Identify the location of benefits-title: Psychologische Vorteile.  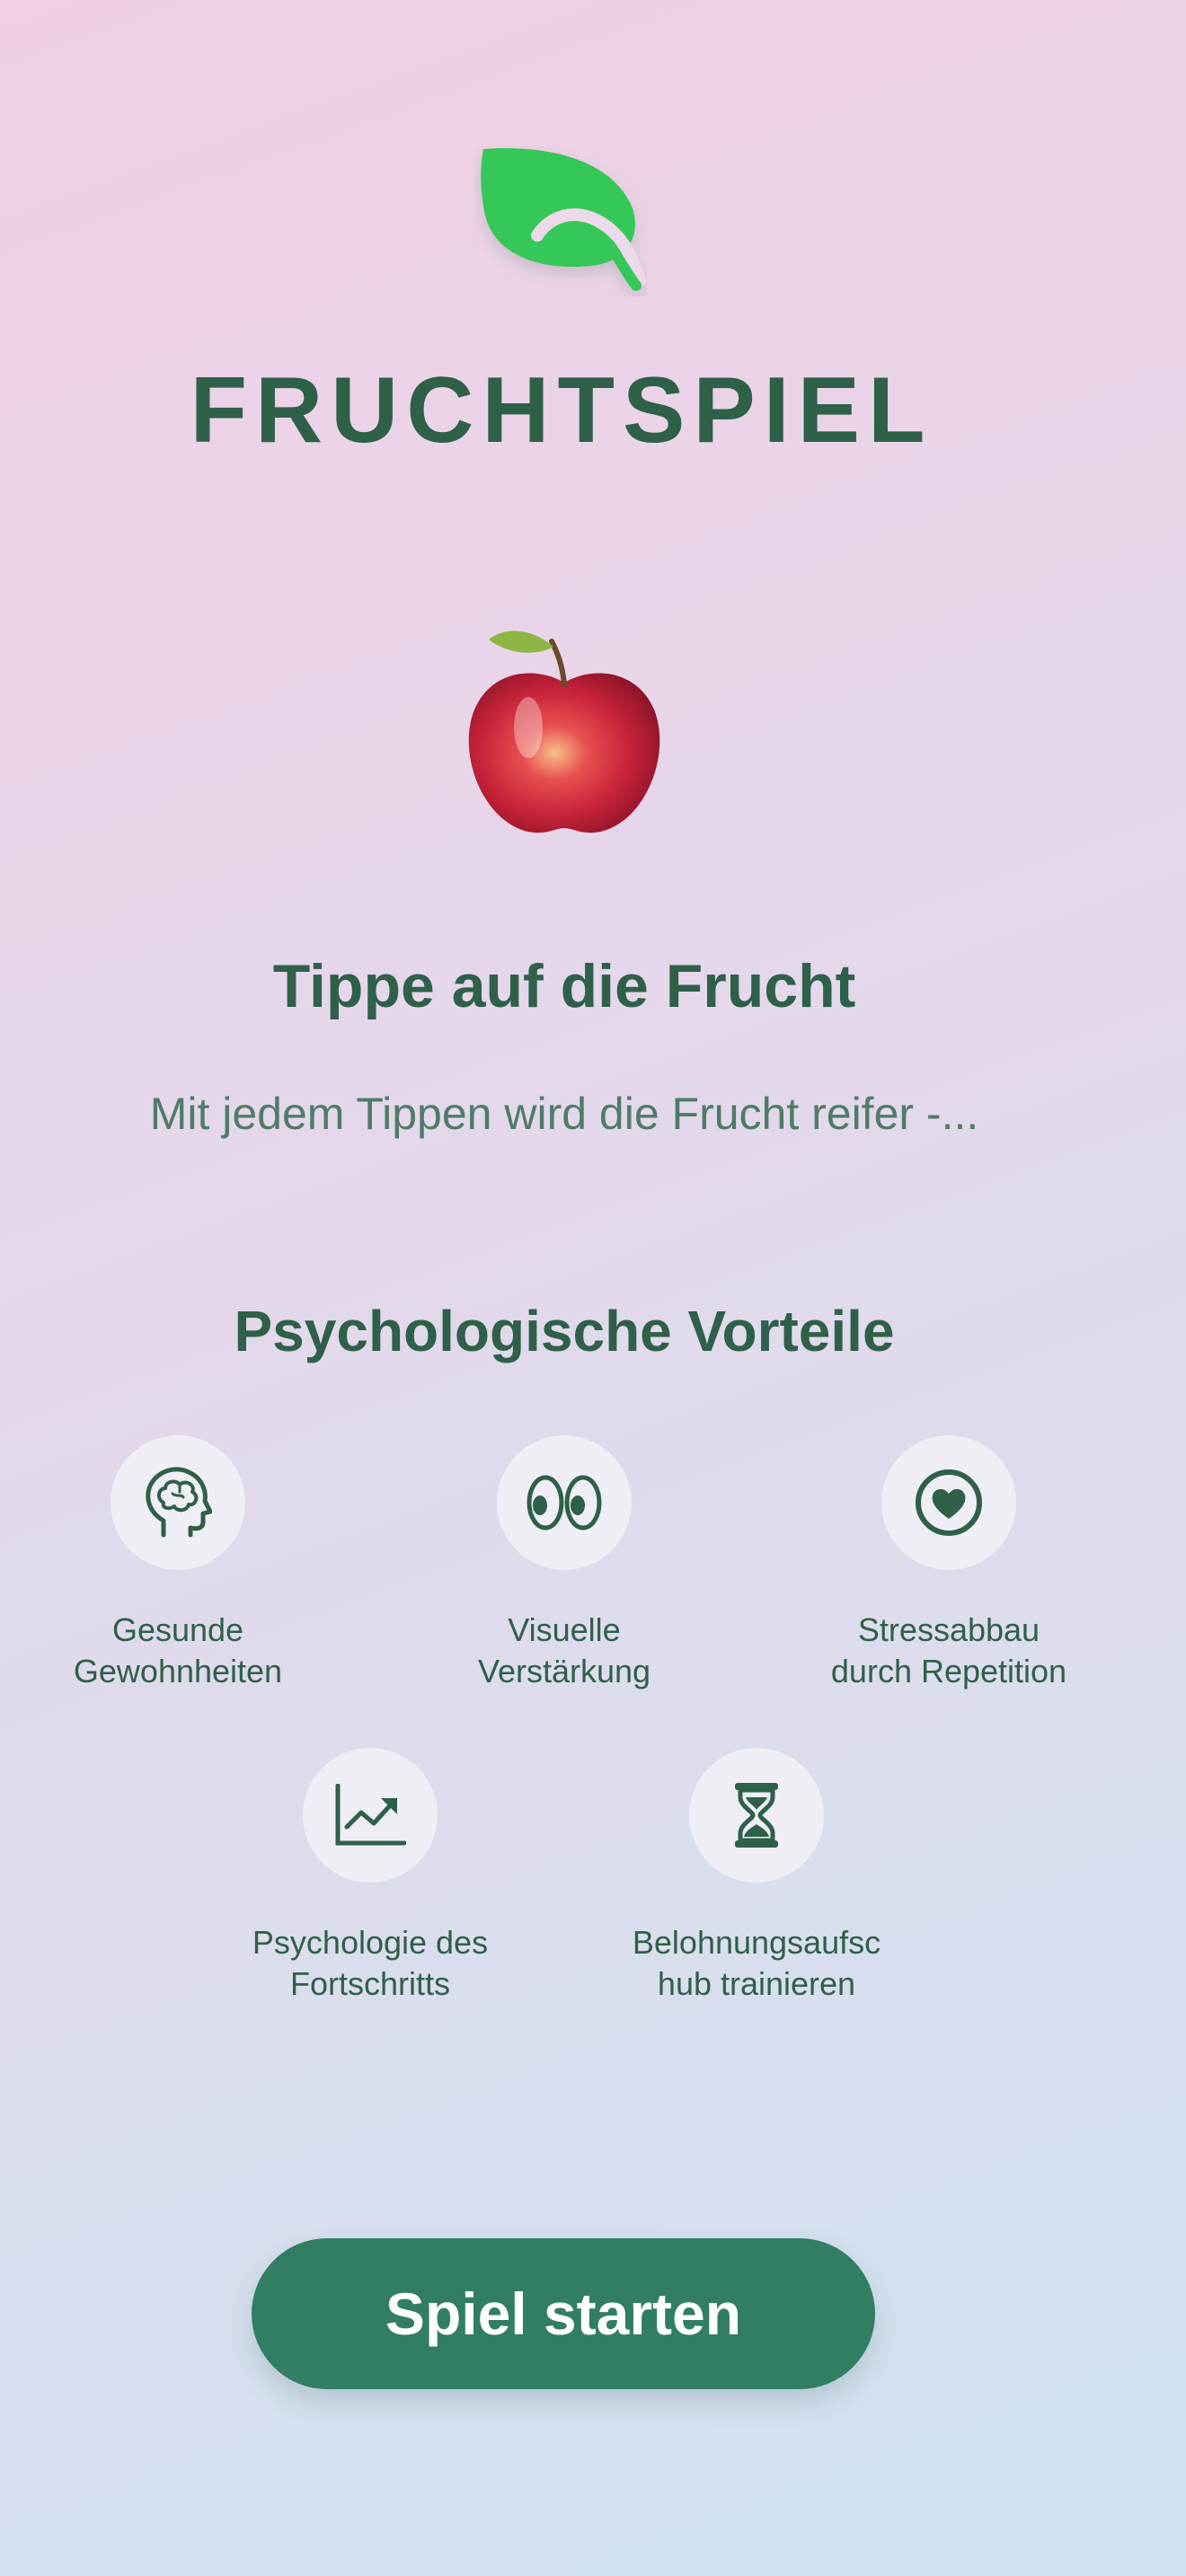
(564, 1331).